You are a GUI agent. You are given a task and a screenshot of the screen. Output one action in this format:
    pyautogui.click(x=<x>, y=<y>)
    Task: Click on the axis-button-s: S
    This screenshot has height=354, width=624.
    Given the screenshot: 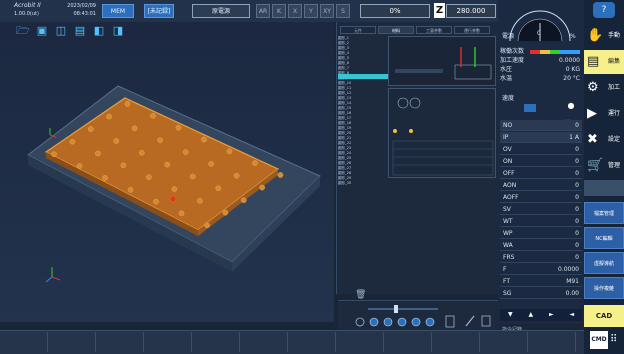 What is the action you would take?
    pyautogui.click(x=343, y=11)
    